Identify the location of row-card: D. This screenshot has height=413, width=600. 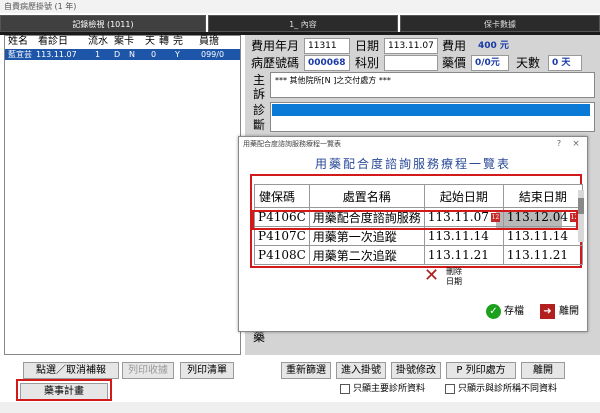
(117, 54).